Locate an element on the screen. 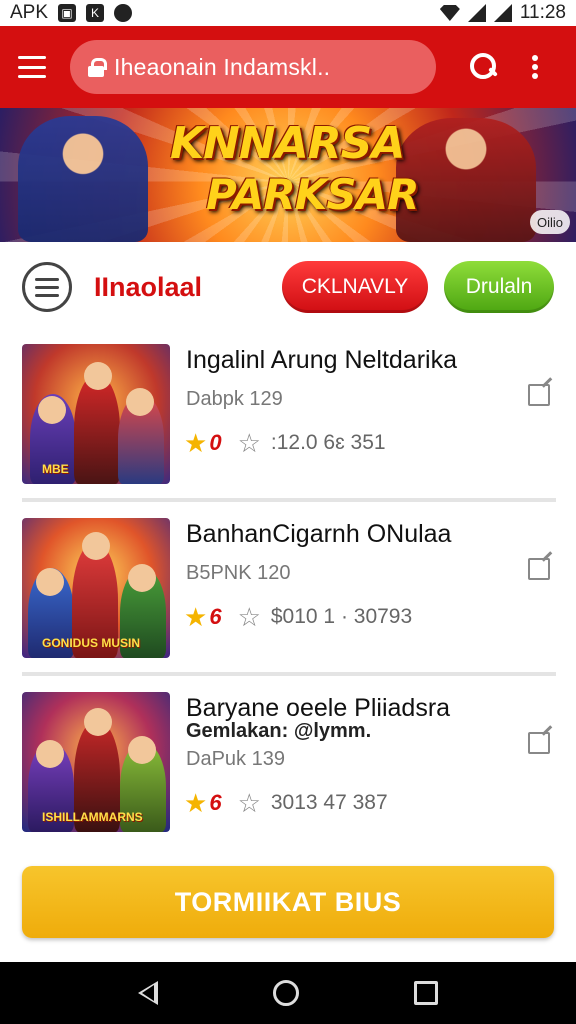 The height and width of the screenshot is (1024, 576). app-thumbnail: ISHILLAMMARNS is located at coordinates (96, 762).